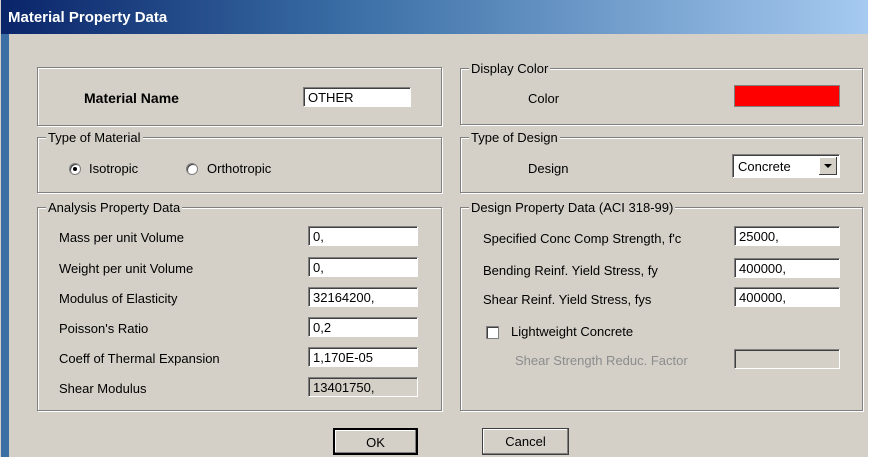 The height and width of the screenshot is (457, 876). I want to click on thermal-expansion-input, so click(363, 357).